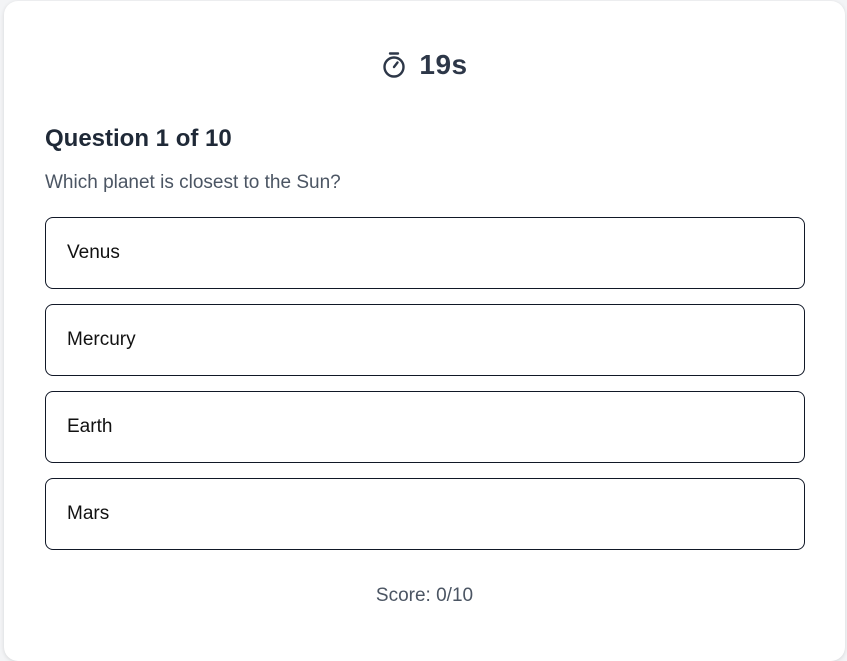 The width and height of the screenshot is (847, 661). What do you see at coordinates (425, 514) in the screenshot?
I see `answer-option-mars: Mars` at bounding box center [425, 514].